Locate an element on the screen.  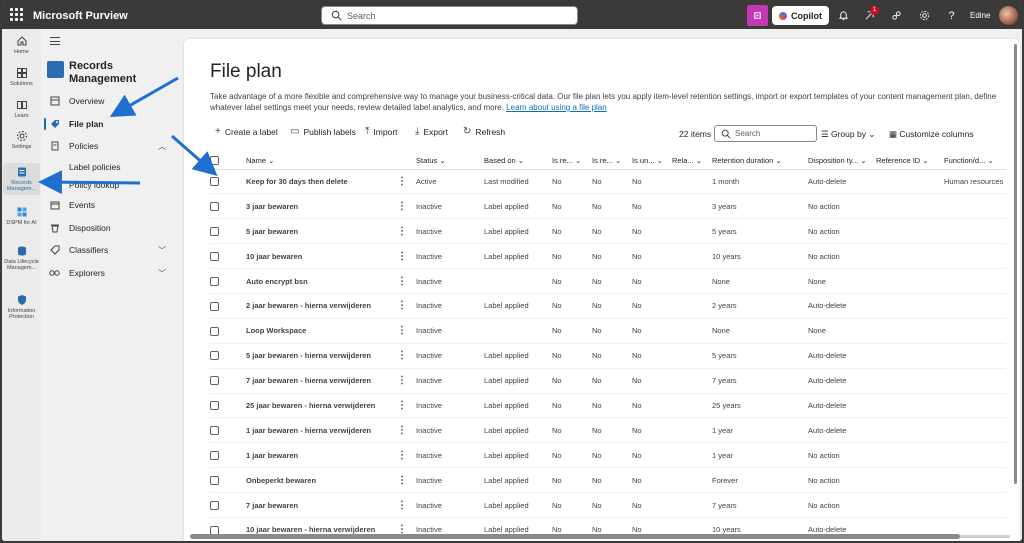
nav-item-policies: Policies ︿ is located at coordinates (111, 146).